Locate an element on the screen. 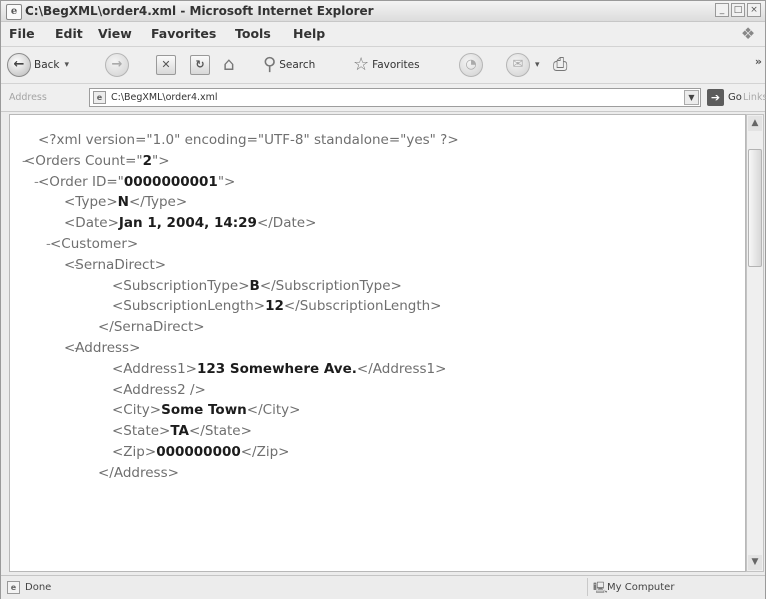 Image resolution: width=766 pixels, height=599 pixels. zone-text: My Computer is located at coordinates (641, 587).